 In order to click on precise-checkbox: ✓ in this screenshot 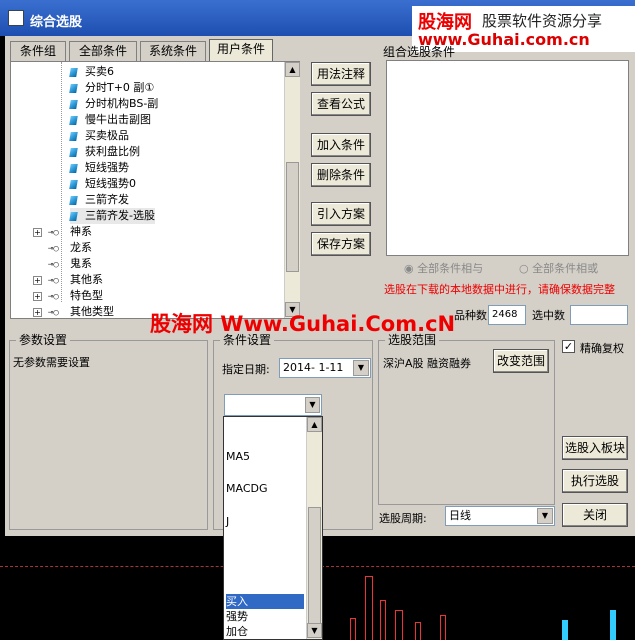, I will do `click(568, 346)`.